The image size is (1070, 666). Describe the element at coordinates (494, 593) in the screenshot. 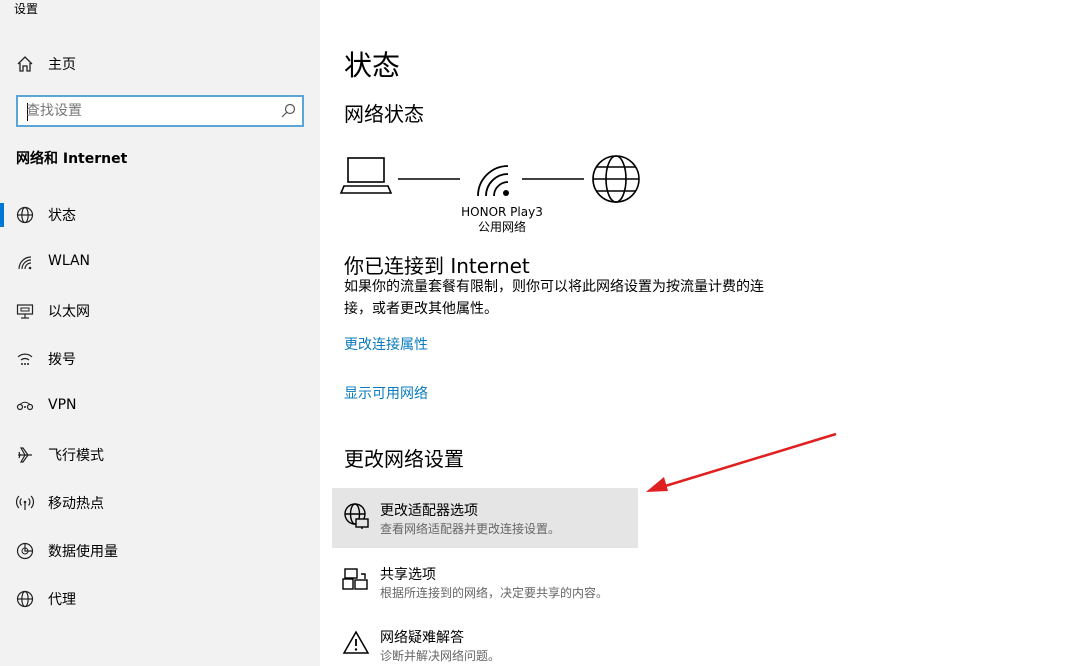

I see `option-subtitle: 根据所连接到的网络，决定要共享的内容。` at that location.